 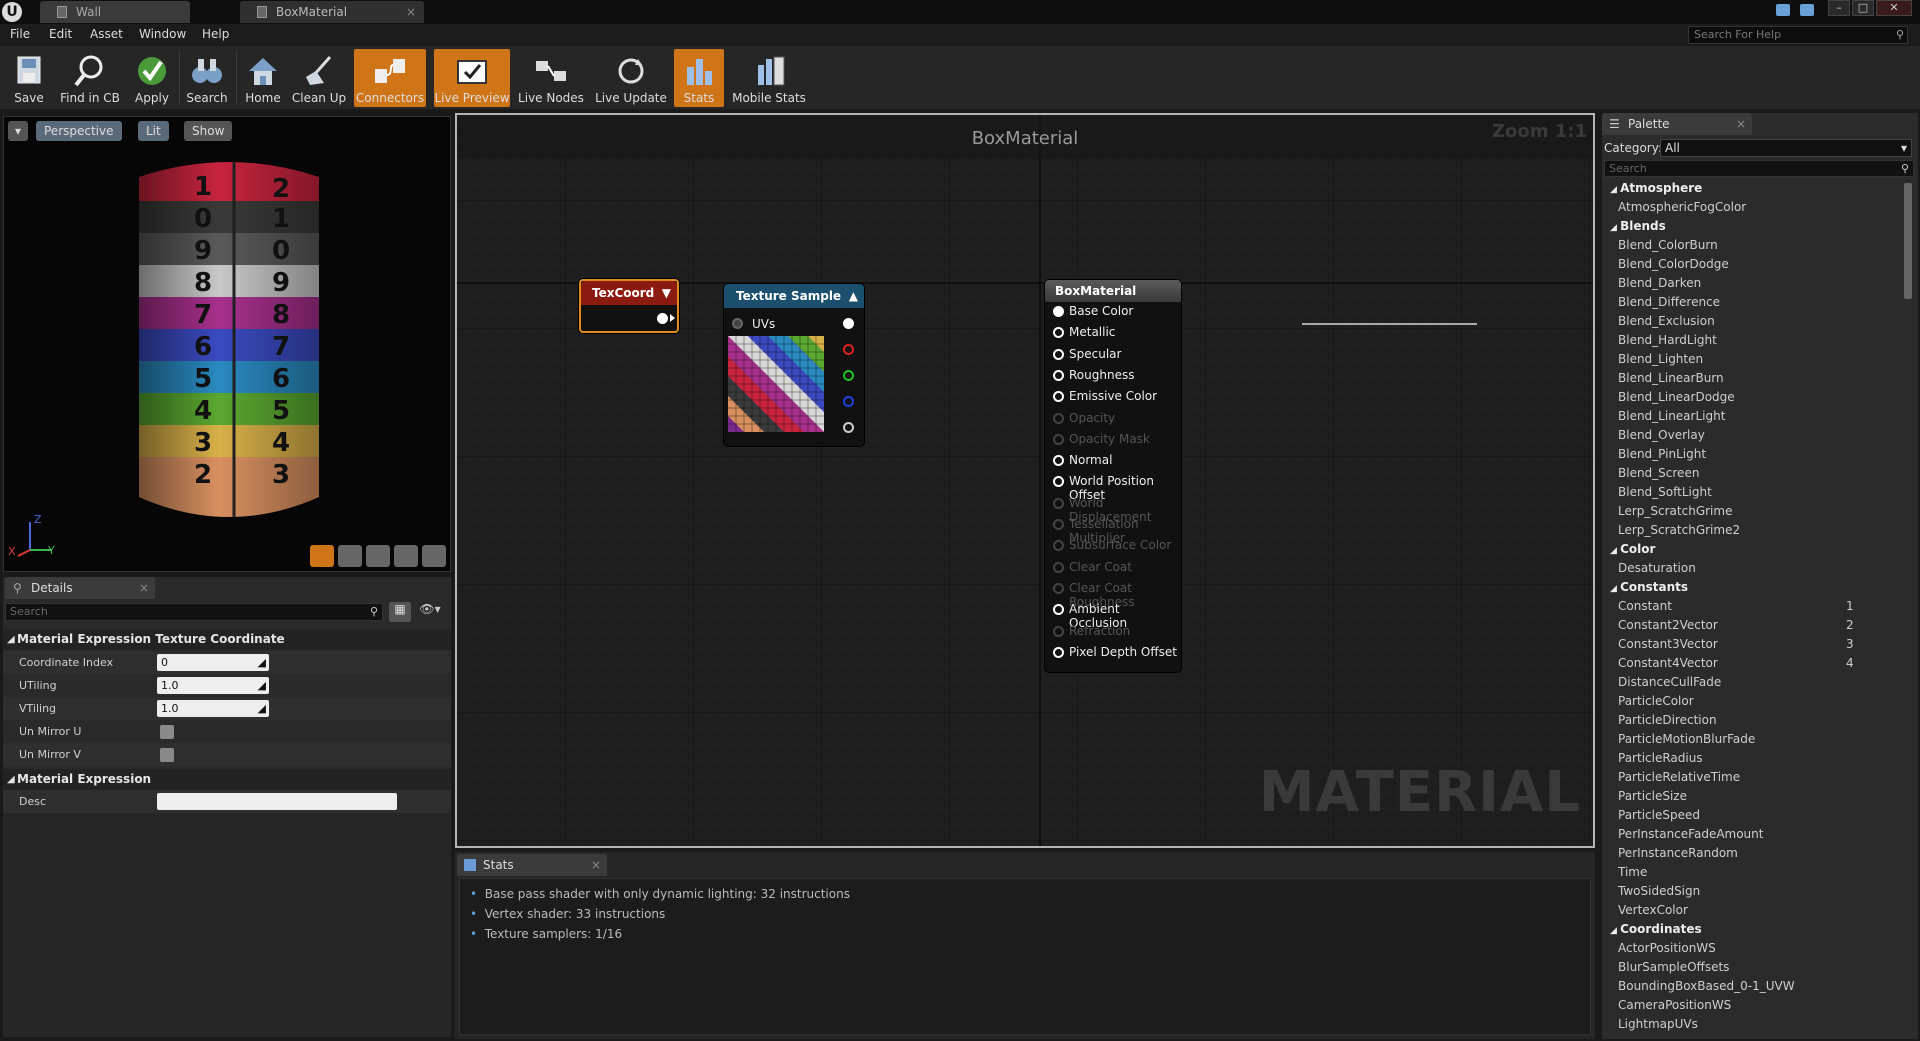 What do you see at coordinates (60, 34) in the screenshot?
I see `menu-edit: Edit` at bounding box center [60, 34].